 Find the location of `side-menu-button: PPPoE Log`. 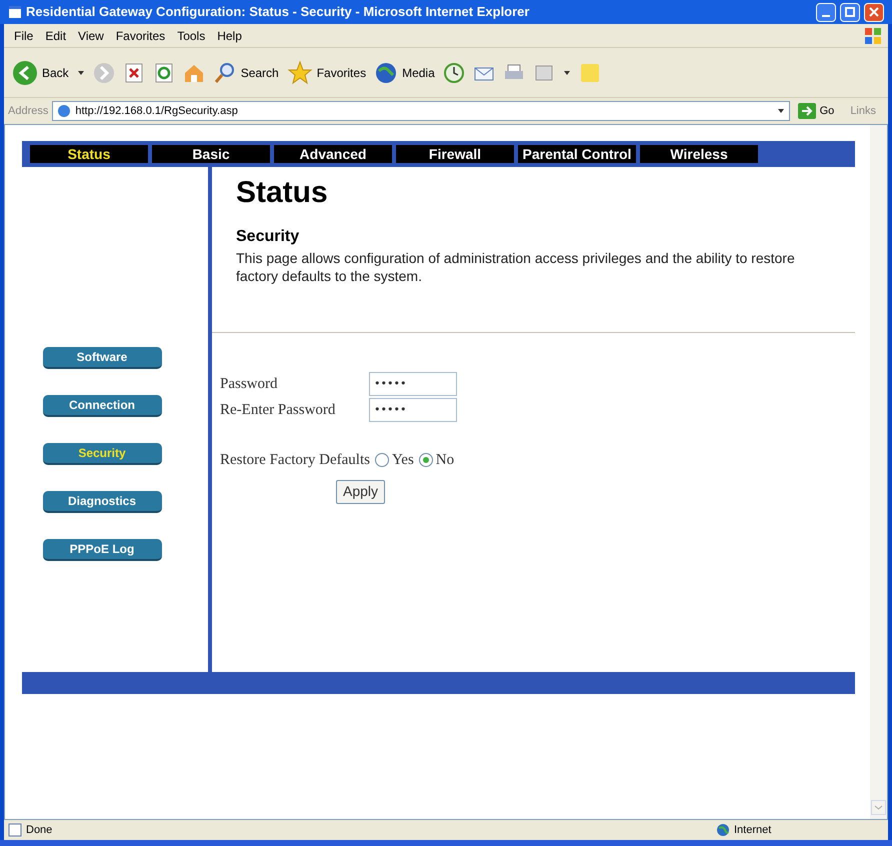

side-menu-button: PPPoE Log is located at coordinates (102, 550).